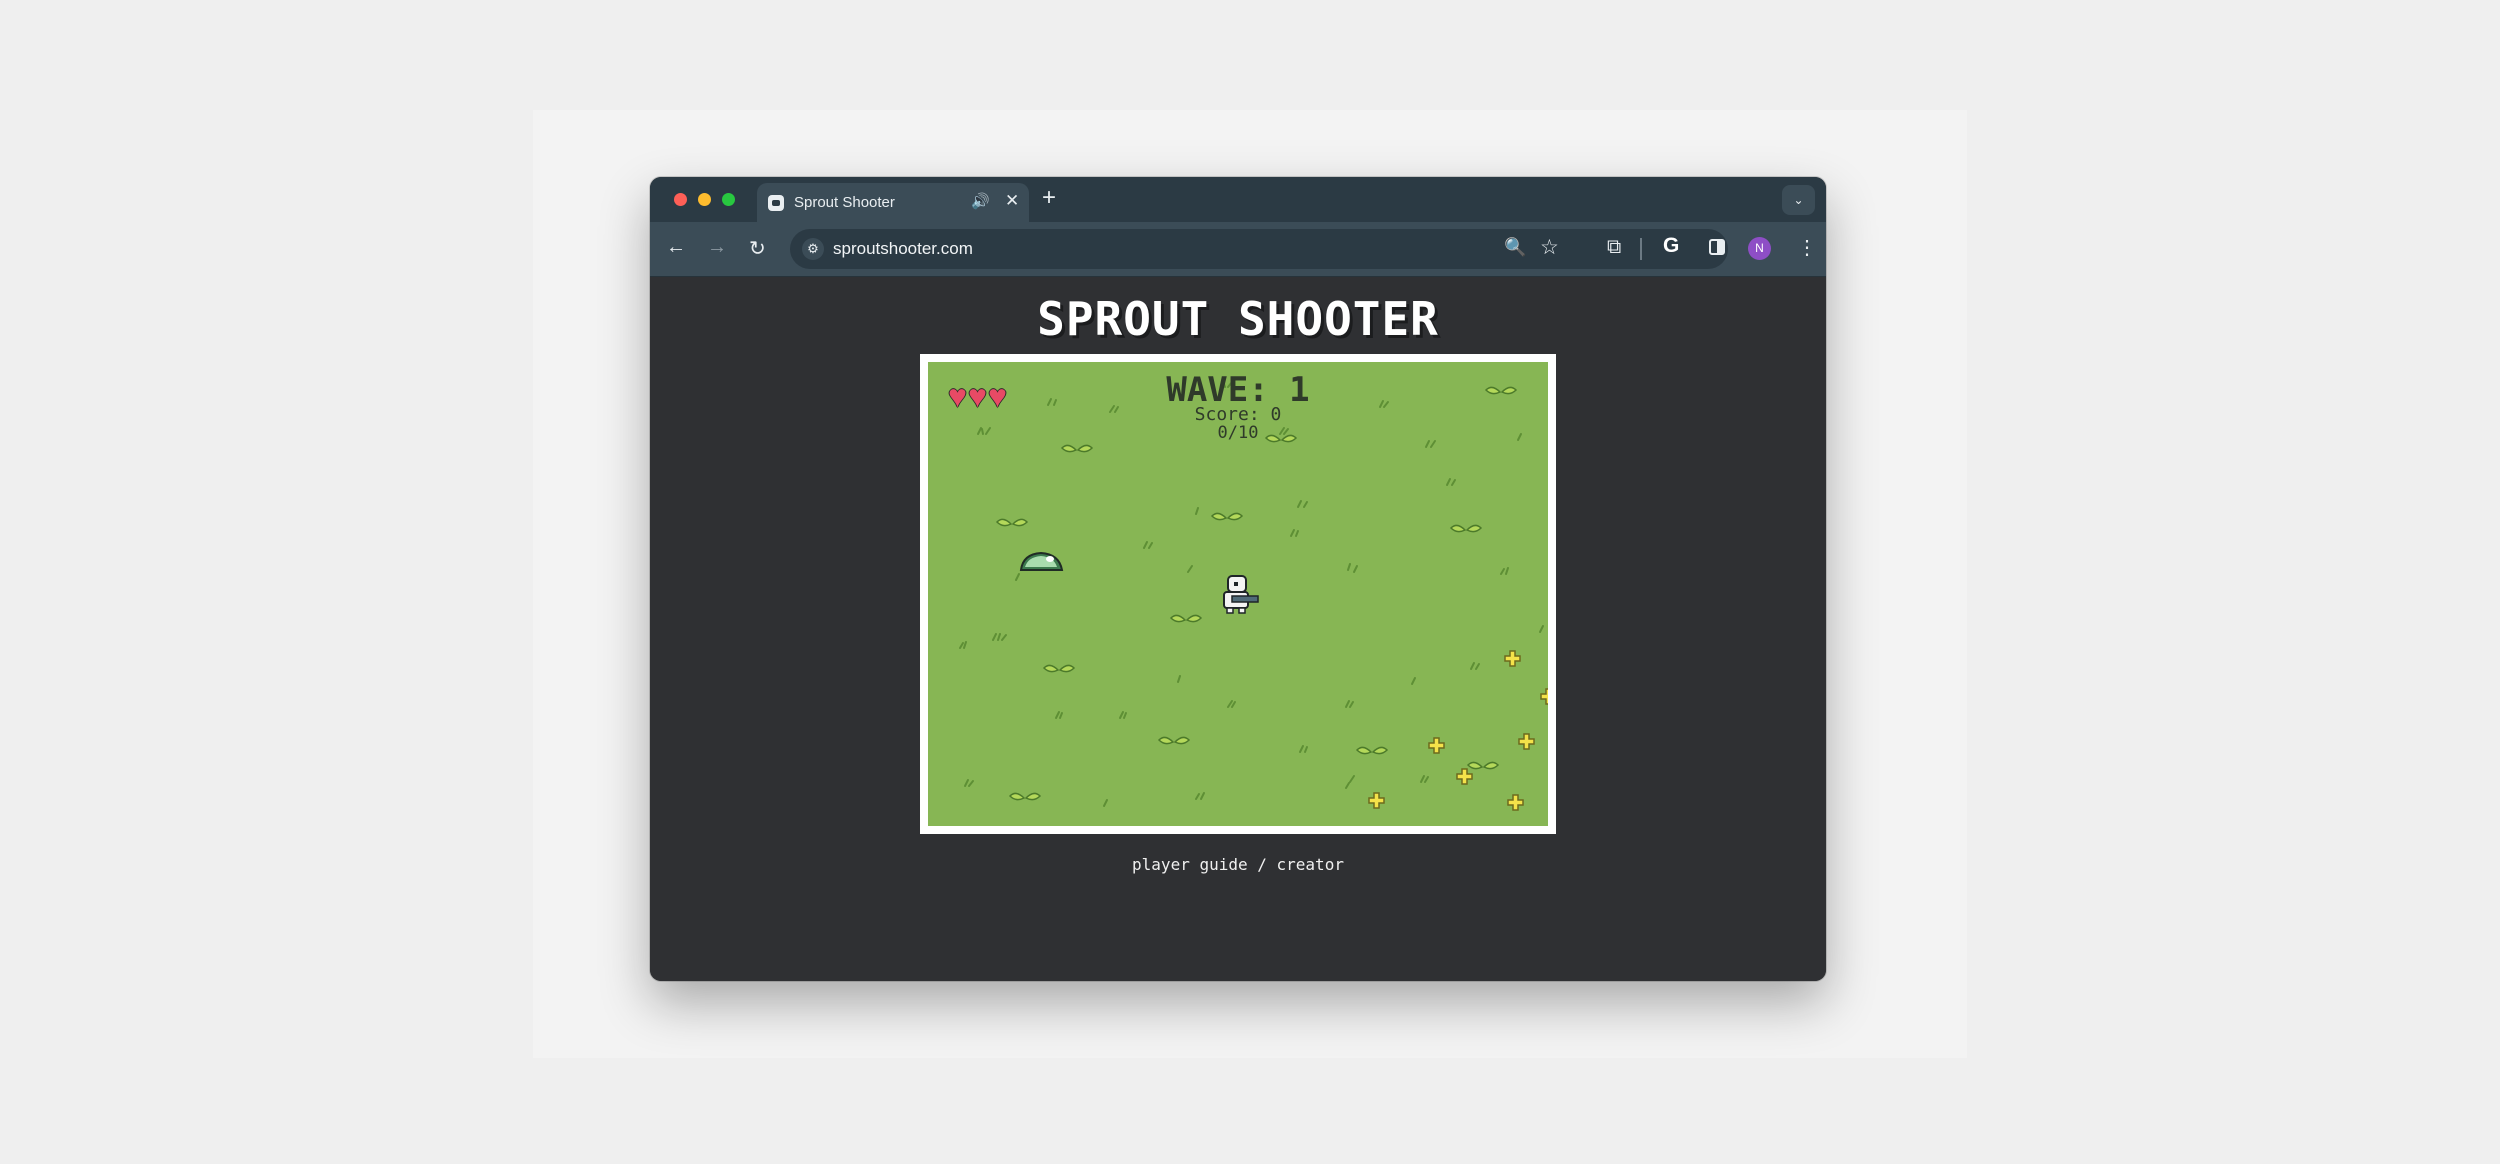 Image resolution: width=2500 pixels, height=1164 pixels. I want to click on profile-avatar: N, so click(1759, 248).